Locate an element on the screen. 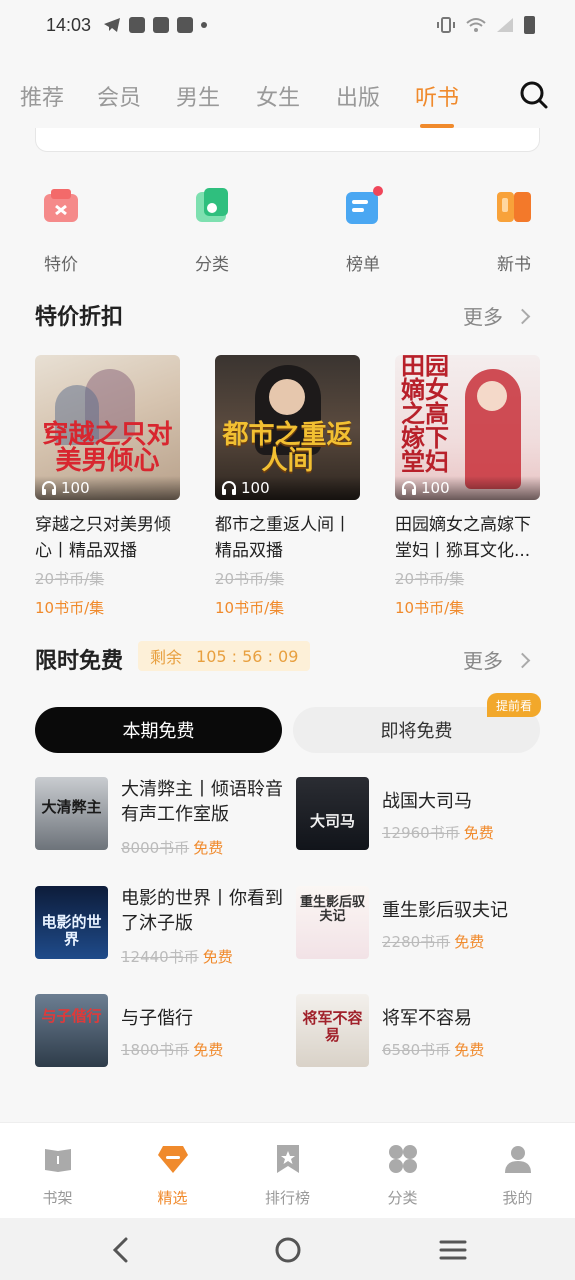  tab-current-free: 本期免费 is located at coordinates (158, 730).